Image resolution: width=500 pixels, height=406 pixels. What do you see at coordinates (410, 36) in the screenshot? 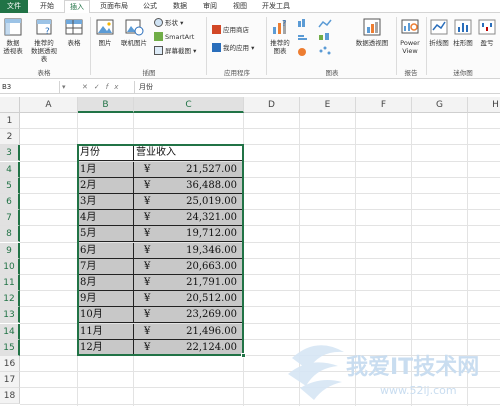
I see `power-view-button: Power View` at bounding box center [410, 36].